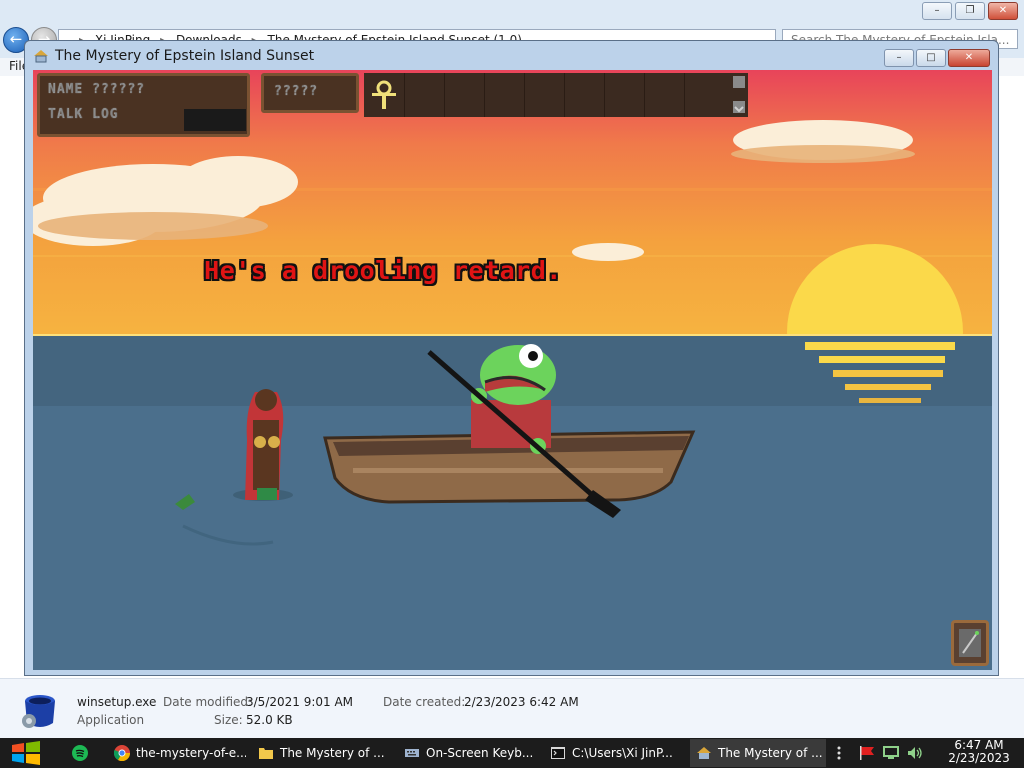  What do you see at coordinates (412, 753) in the screenshot?
I see `keyboard-icon` at bounding box center [412, 753].